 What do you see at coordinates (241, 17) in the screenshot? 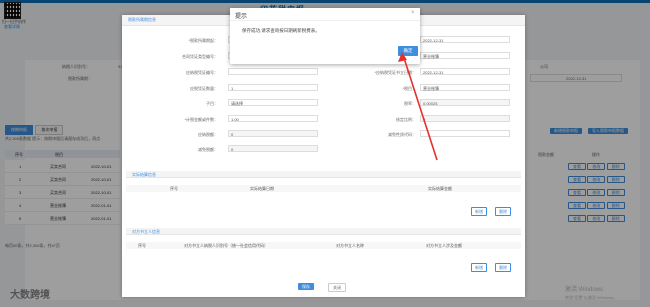
I see `dialog-title: 提示` at bounding box center [241, 17].